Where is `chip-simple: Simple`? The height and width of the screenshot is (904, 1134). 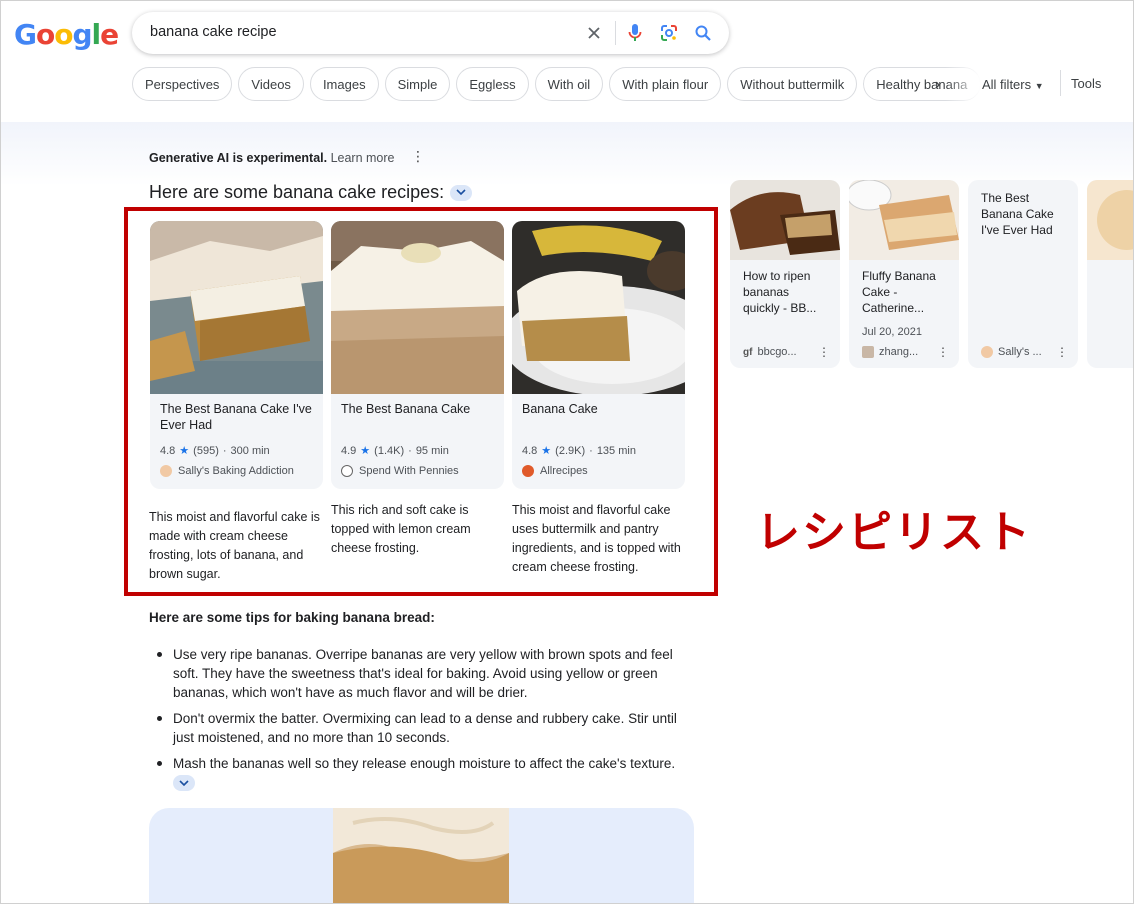
chip-simple: Simple is located at coordinates (417, 84).